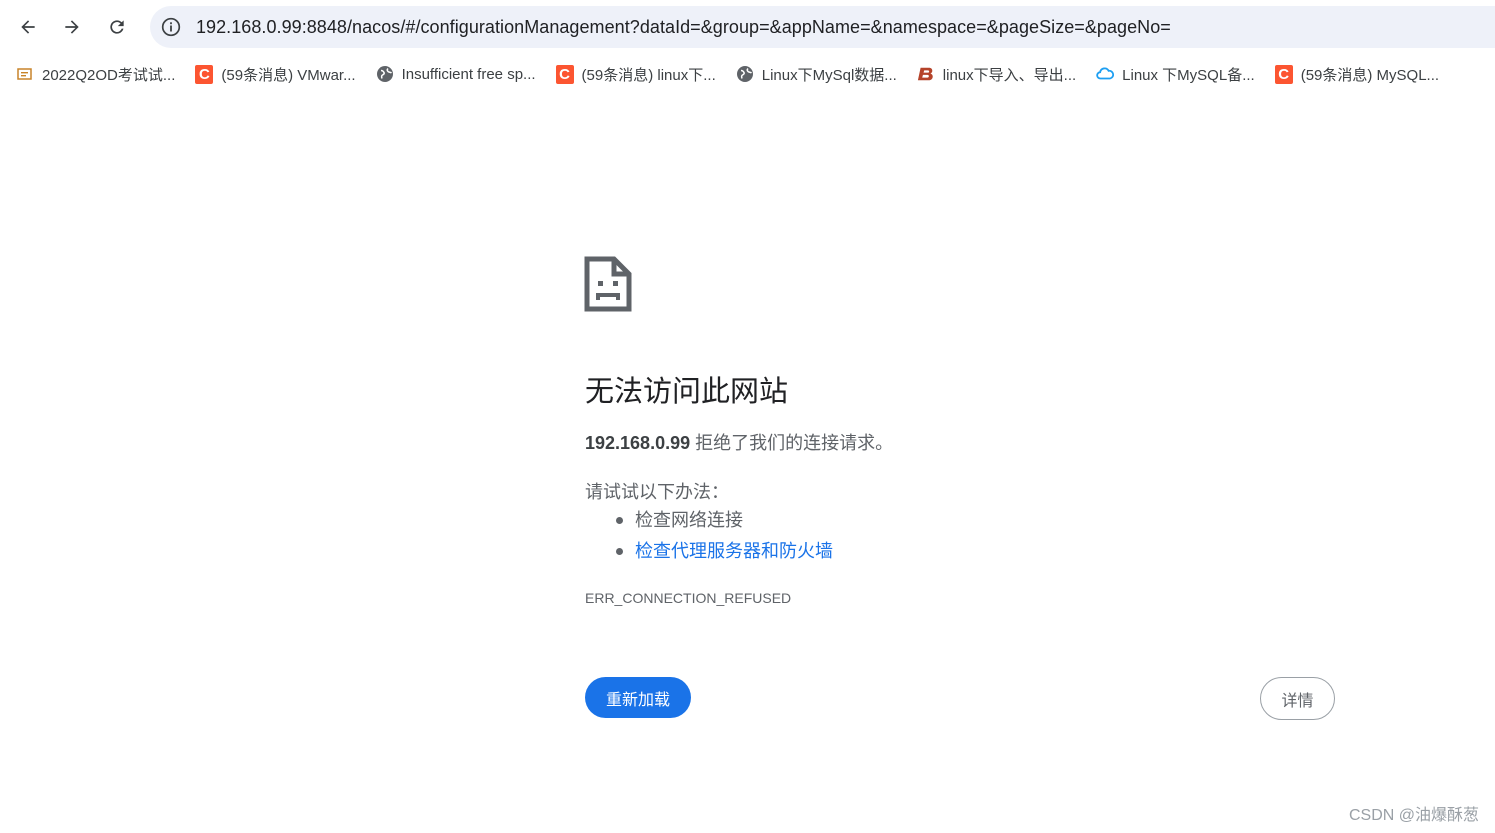 This screenshot has height=833, width=1495. I want to click on error-description: 192.168.0.99 拒绝了我们的连接请求。, so click(739, 442).